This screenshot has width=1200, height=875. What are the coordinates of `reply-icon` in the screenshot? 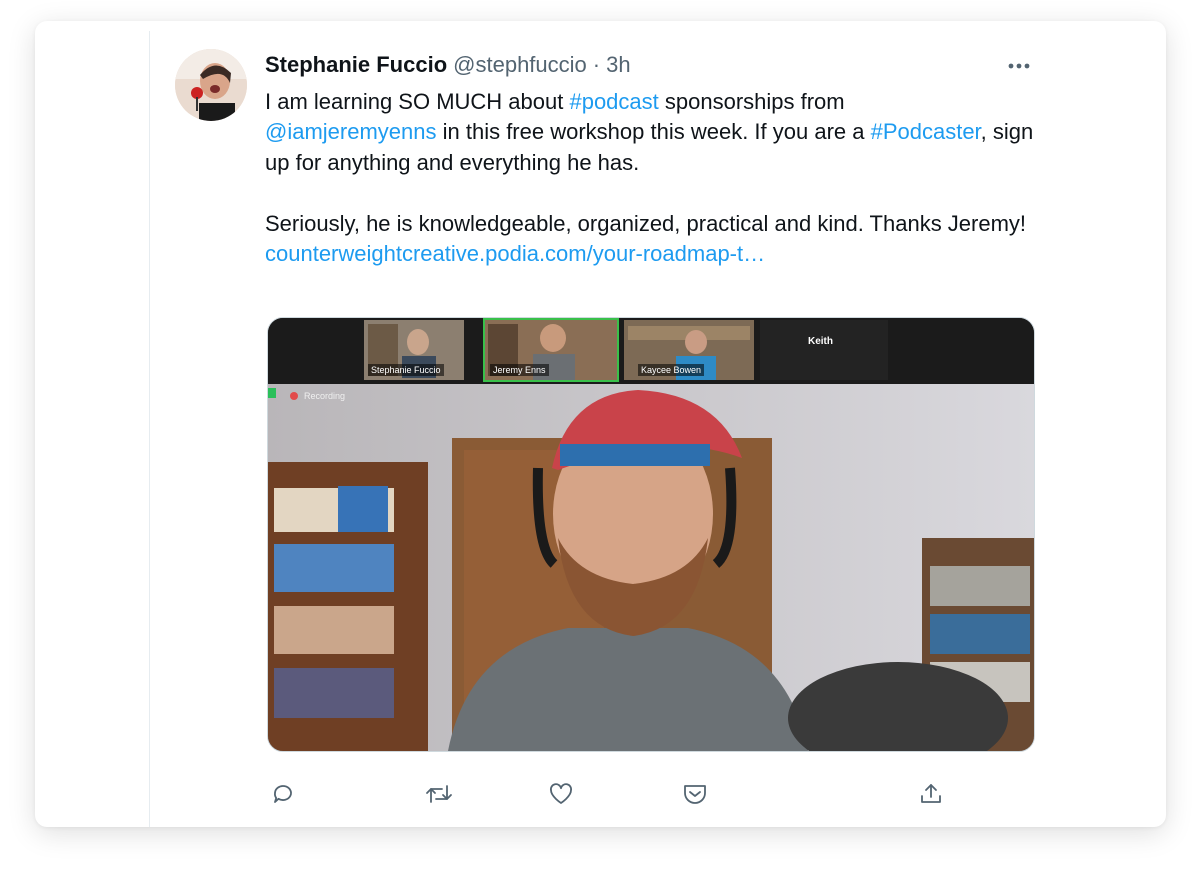 It's located at (283, 794).